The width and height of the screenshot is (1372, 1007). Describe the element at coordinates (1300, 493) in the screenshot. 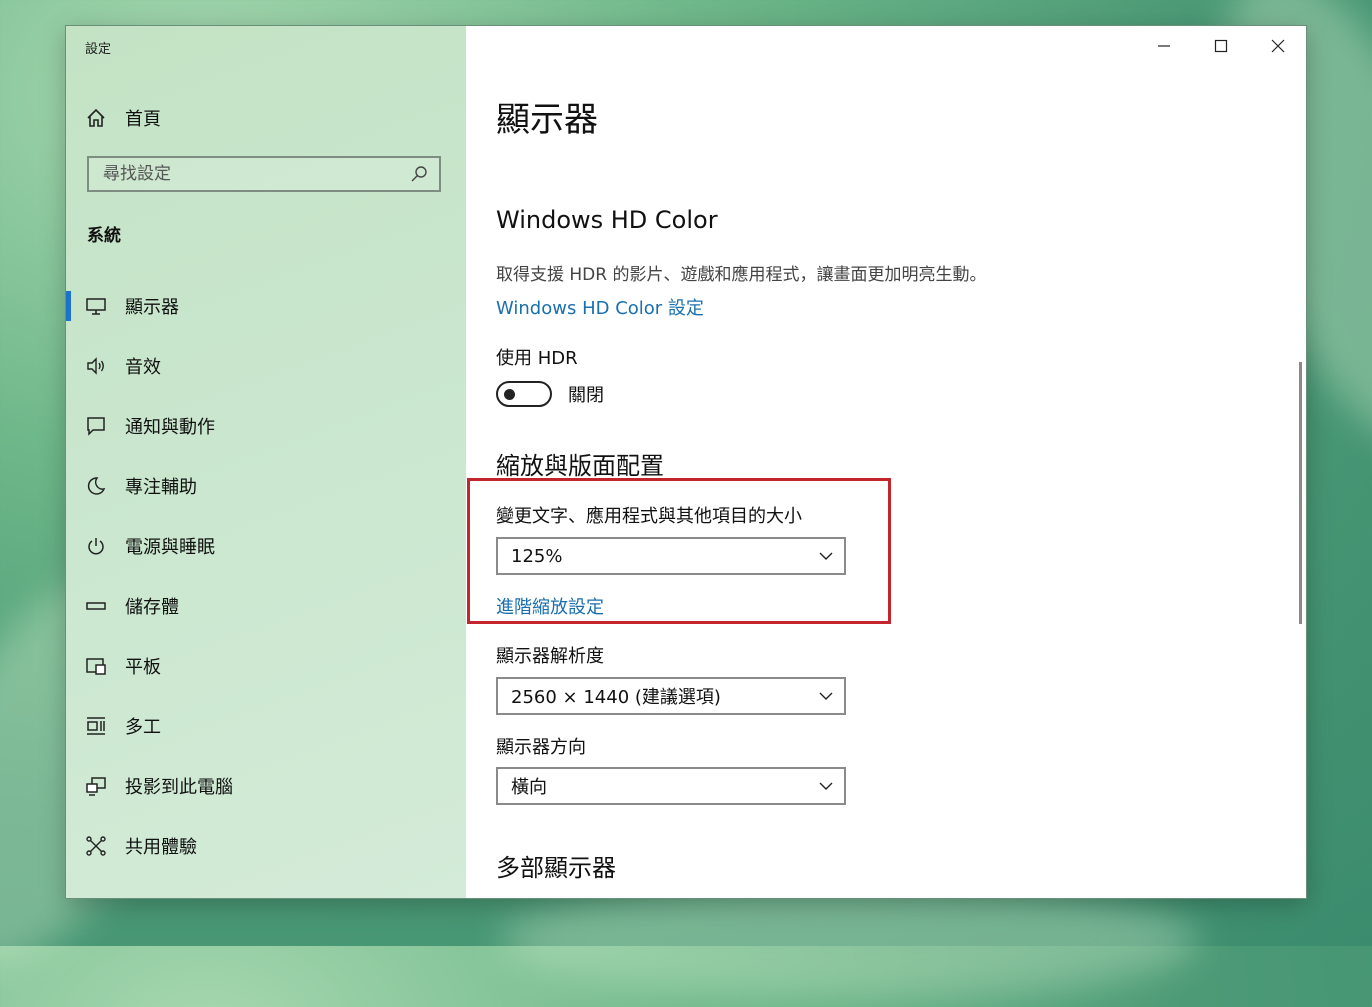

I see `scrollbar` at that location.